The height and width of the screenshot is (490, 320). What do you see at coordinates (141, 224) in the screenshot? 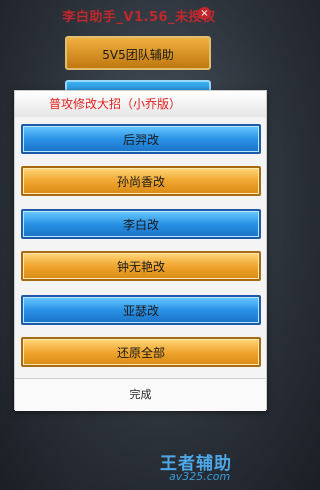
I see `option-libai: 李白改` at bounding box center [141, 224].